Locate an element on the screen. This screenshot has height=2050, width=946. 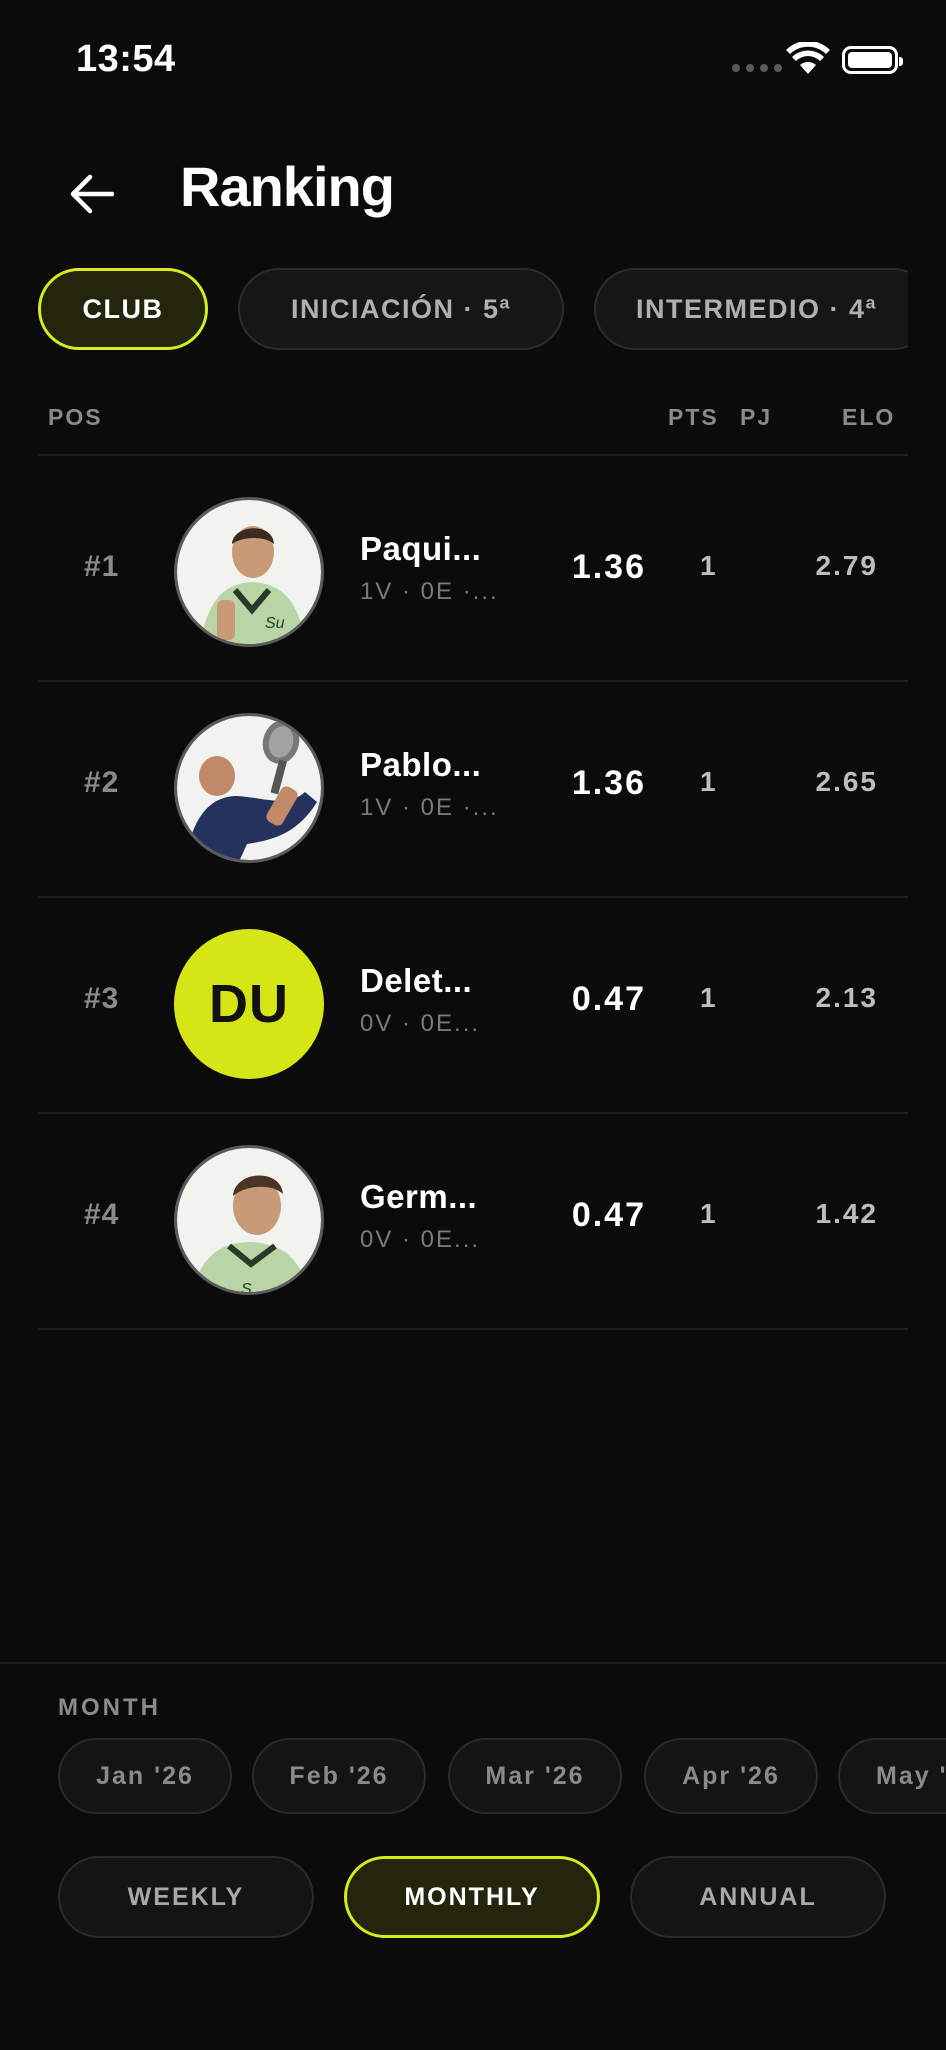
month-label: MONTH is located at coordinates (109, 1707).